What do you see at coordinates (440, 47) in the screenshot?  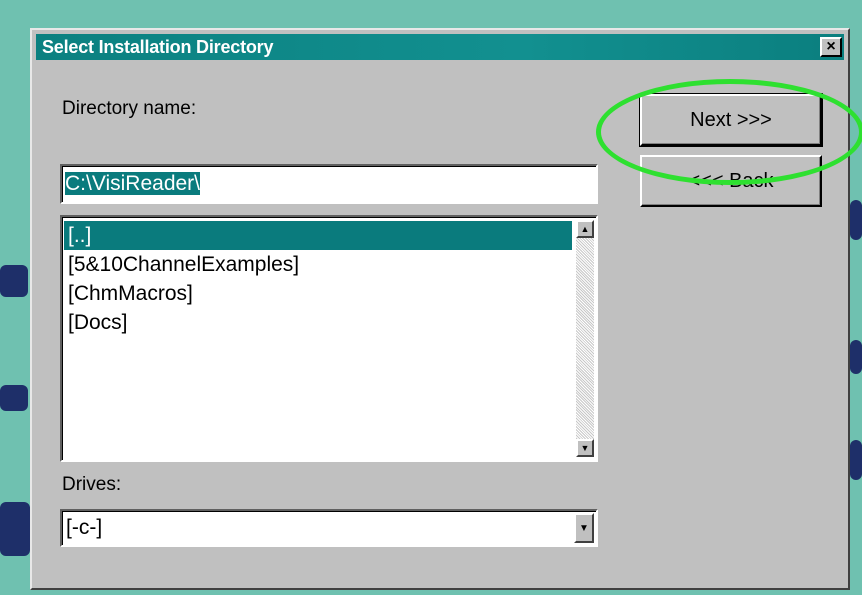 I see `title-bar: Select Installation Directory ×` at bounding box center [440, 47].